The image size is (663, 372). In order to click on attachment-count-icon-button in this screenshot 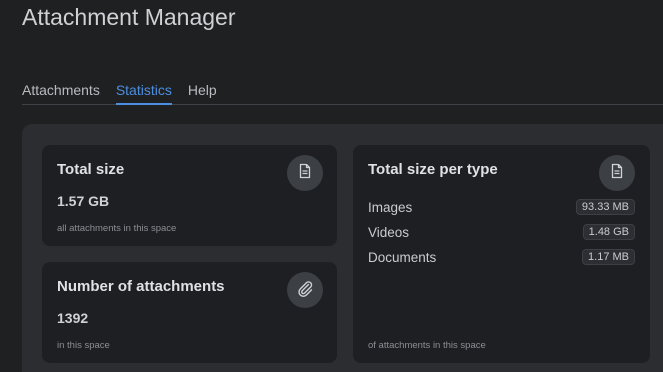, I will do `click(305, 290)`.